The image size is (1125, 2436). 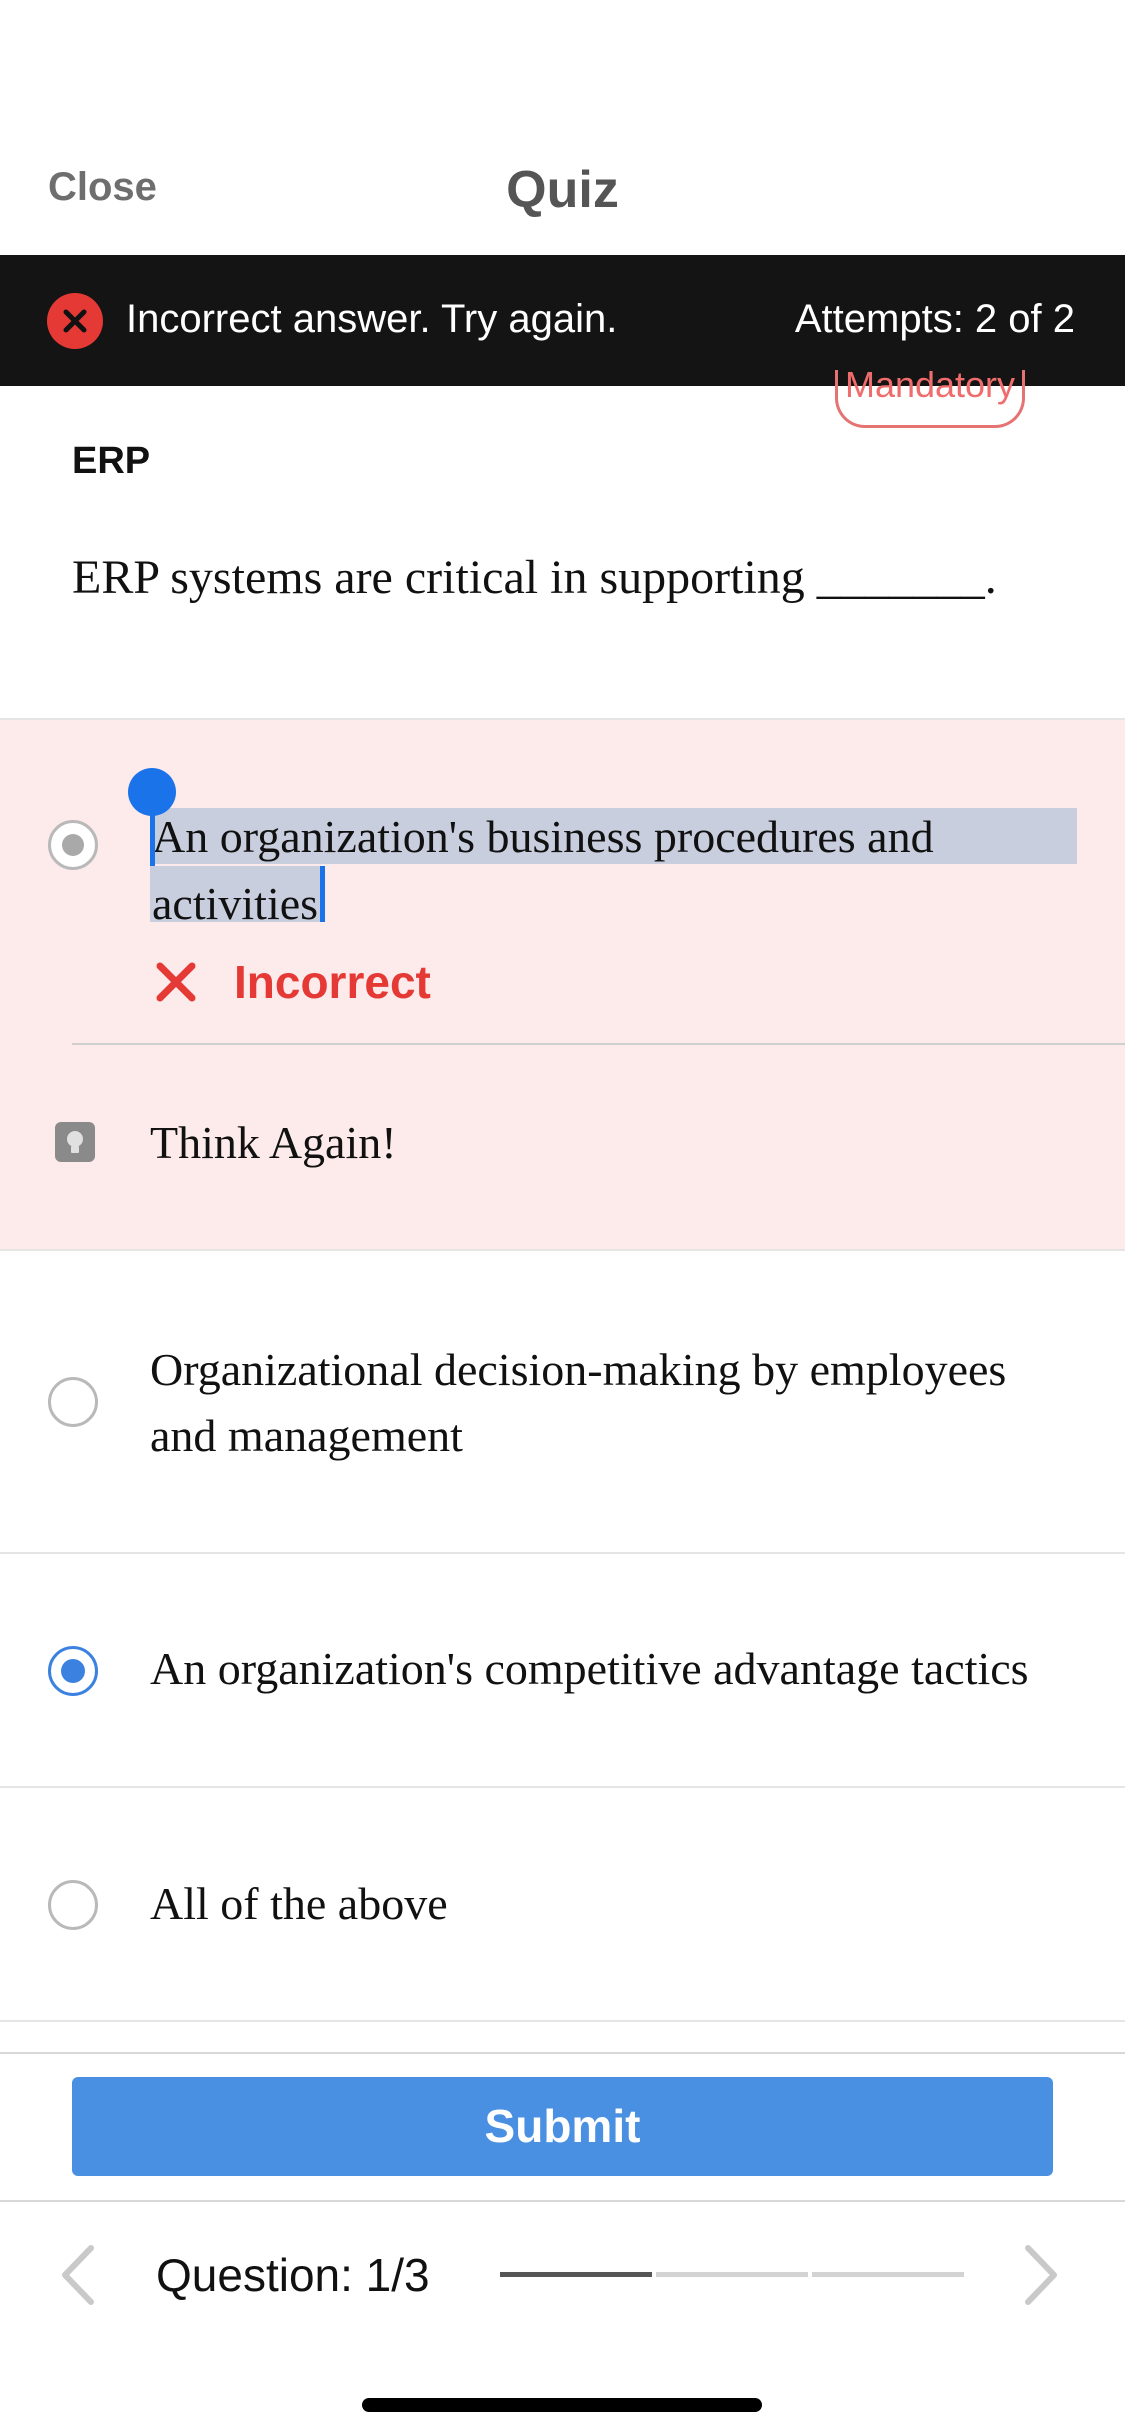 What do you see at coordinates (372, 319) in the screenshot?
I see `banner-message: Incorrect answer. Try again.` at bounding box center [372, 319].